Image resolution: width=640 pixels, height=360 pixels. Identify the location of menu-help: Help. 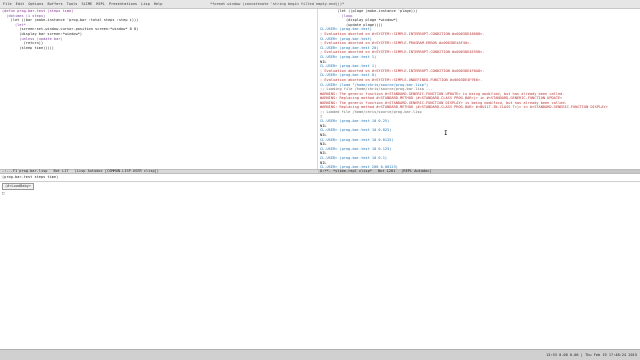
(158, 4).